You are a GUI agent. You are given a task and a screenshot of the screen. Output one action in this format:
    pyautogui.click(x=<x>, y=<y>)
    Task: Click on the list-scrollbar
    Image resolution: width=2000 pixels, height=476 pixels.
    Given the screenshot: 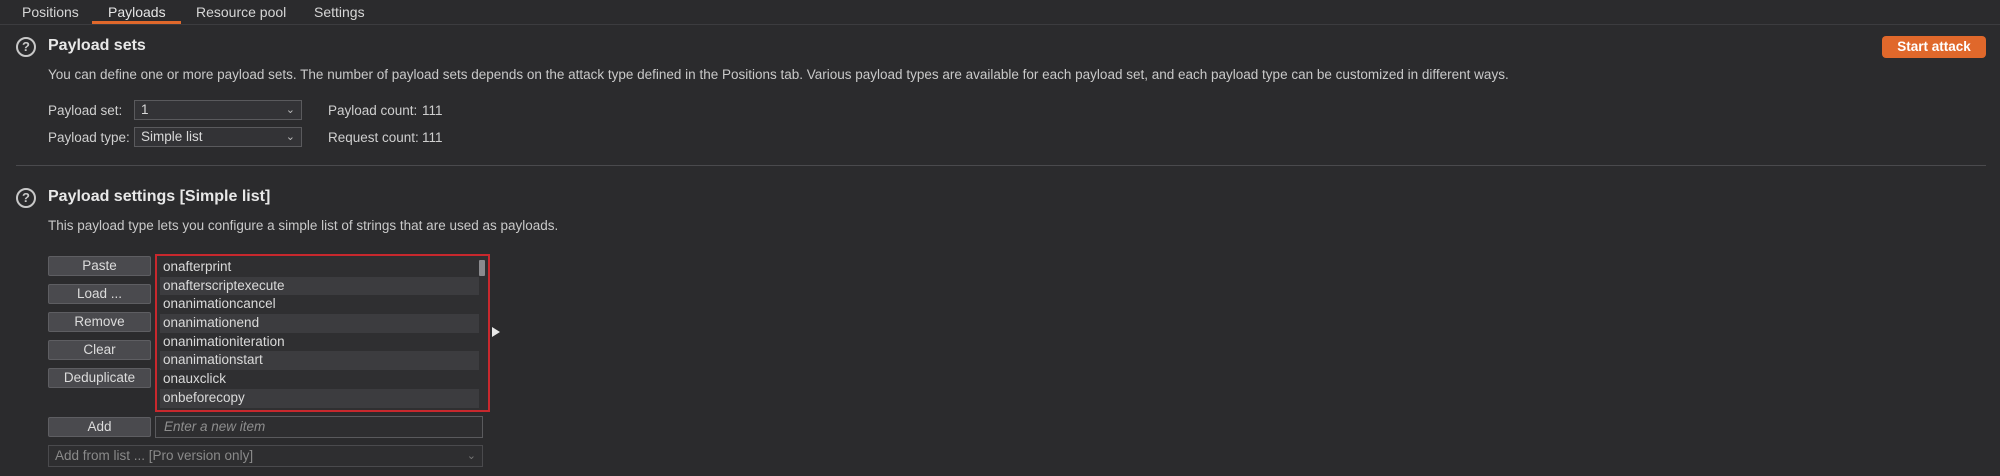 What is the action you would take?
    pyautogui.click(x=482, y=333)
    